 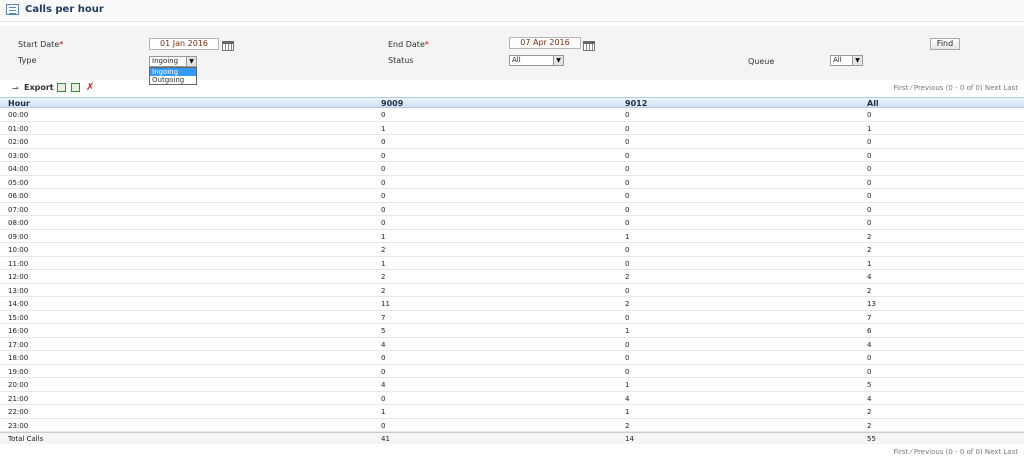 What do you see at coordinates (18, 398) in the screenshot?
I see `cell-hour: 21:00` at bounding box center [18, 398].